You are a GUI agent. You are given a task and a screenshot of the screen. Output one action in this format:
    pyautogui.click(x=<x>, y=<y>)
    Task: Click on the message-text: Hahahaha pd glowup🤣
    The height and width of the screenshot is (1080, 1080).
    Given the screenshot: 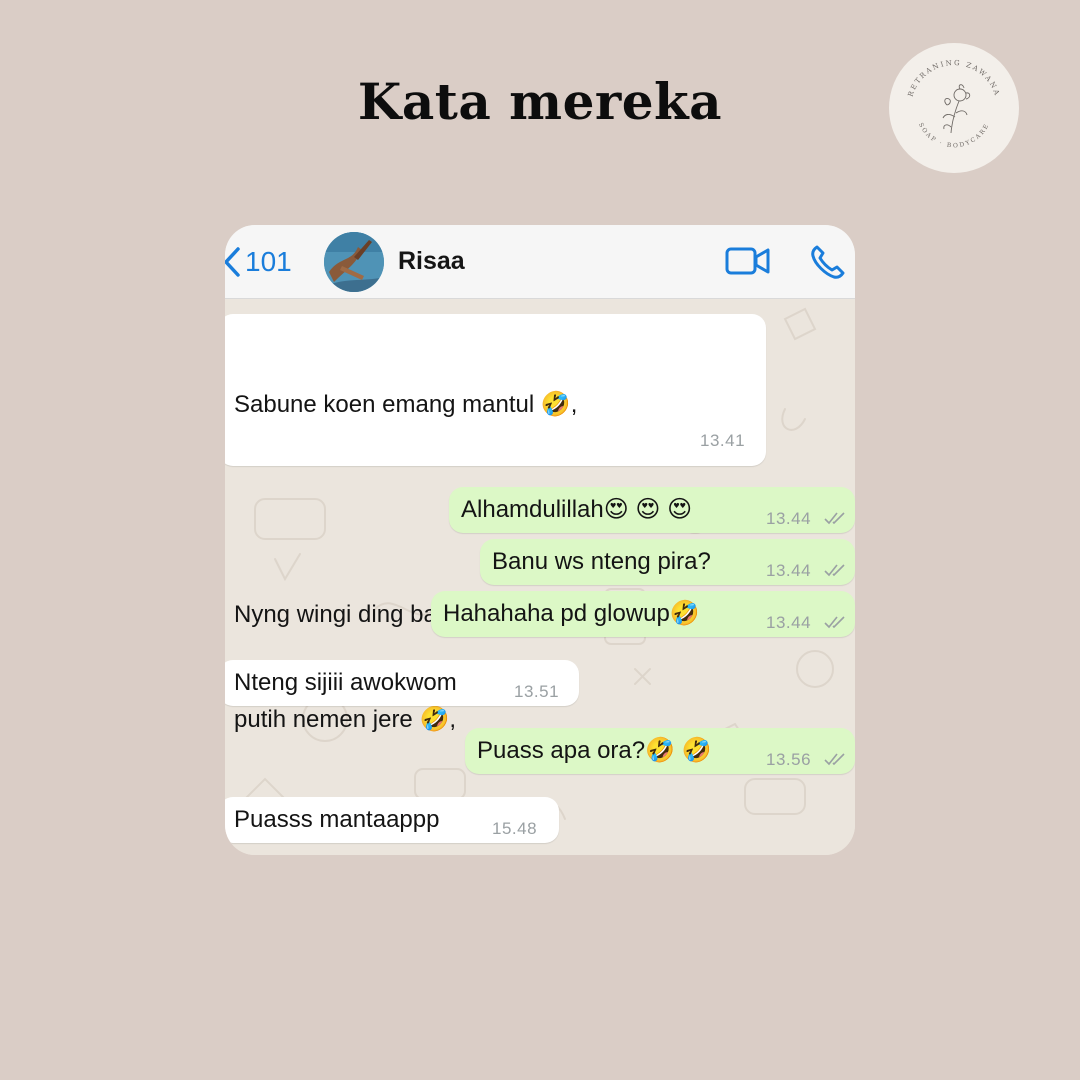 What is the action you would take?
    pyautogui.click(x=571, y=613)
    